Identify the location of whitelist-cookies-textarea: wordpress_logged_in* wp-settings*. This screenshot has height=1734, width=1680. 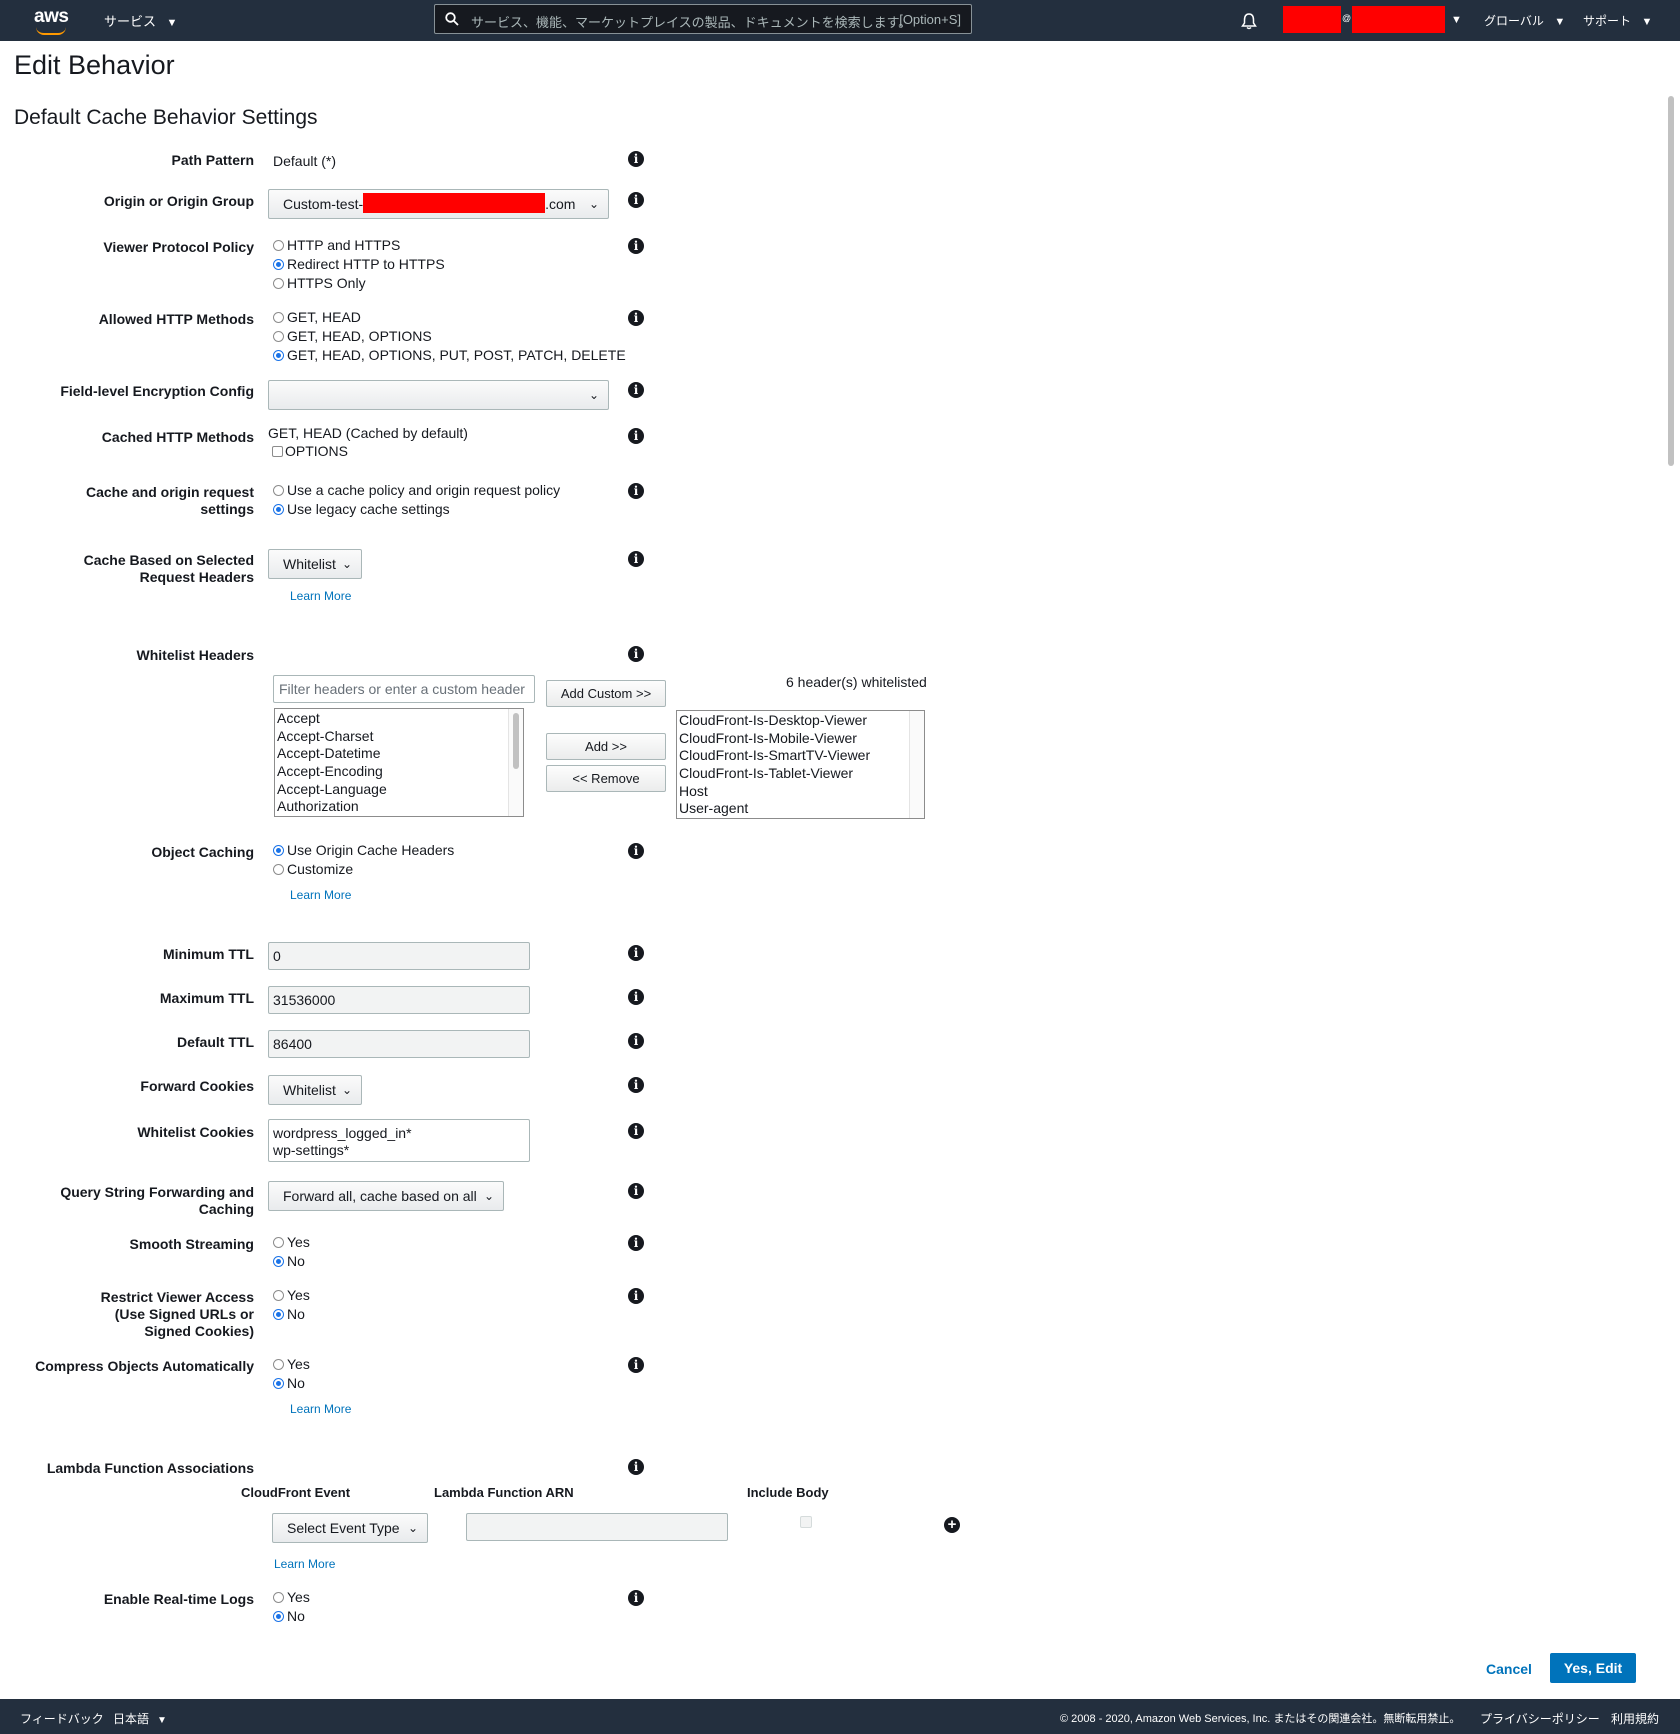
(399, 1140).